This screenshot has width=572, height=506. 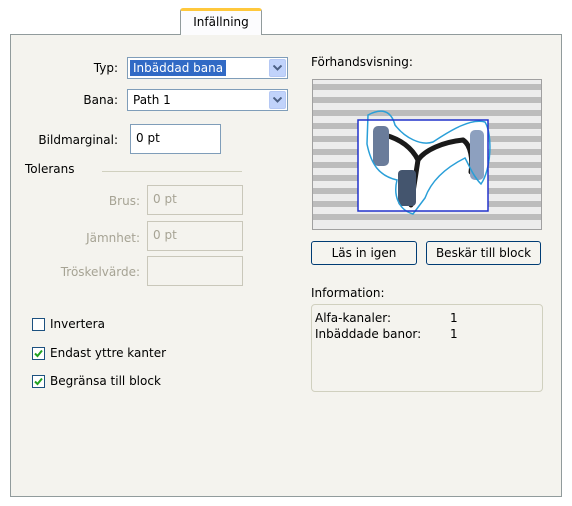 What do you see at coordinates (207, 100) in the screenshot?
I see `bana-select: Path 1` at bounding box center [207, 100].